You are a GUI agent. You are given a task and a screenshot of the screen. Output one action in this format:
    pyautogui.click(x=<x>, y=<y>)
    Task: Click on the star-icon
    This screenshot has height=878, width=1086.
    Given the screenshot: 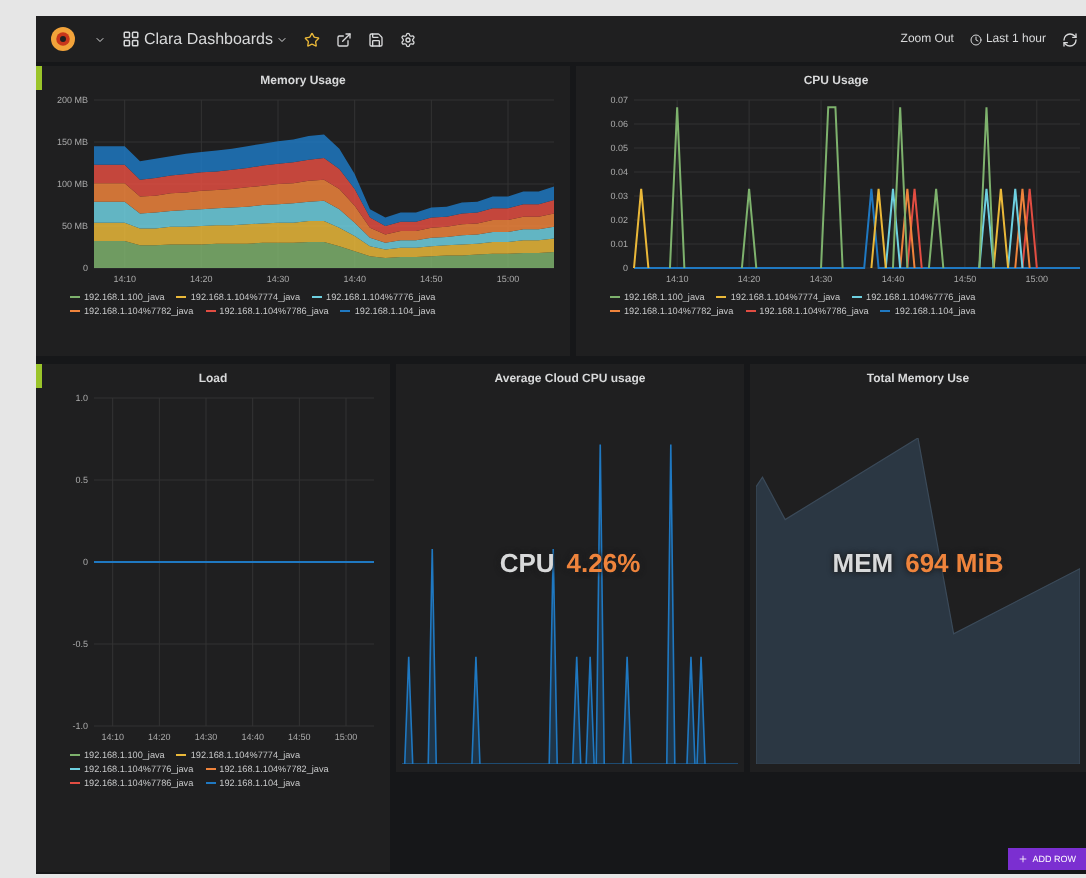 What is the action you would take?
    pyautogui.click(x=312, y=39)
    